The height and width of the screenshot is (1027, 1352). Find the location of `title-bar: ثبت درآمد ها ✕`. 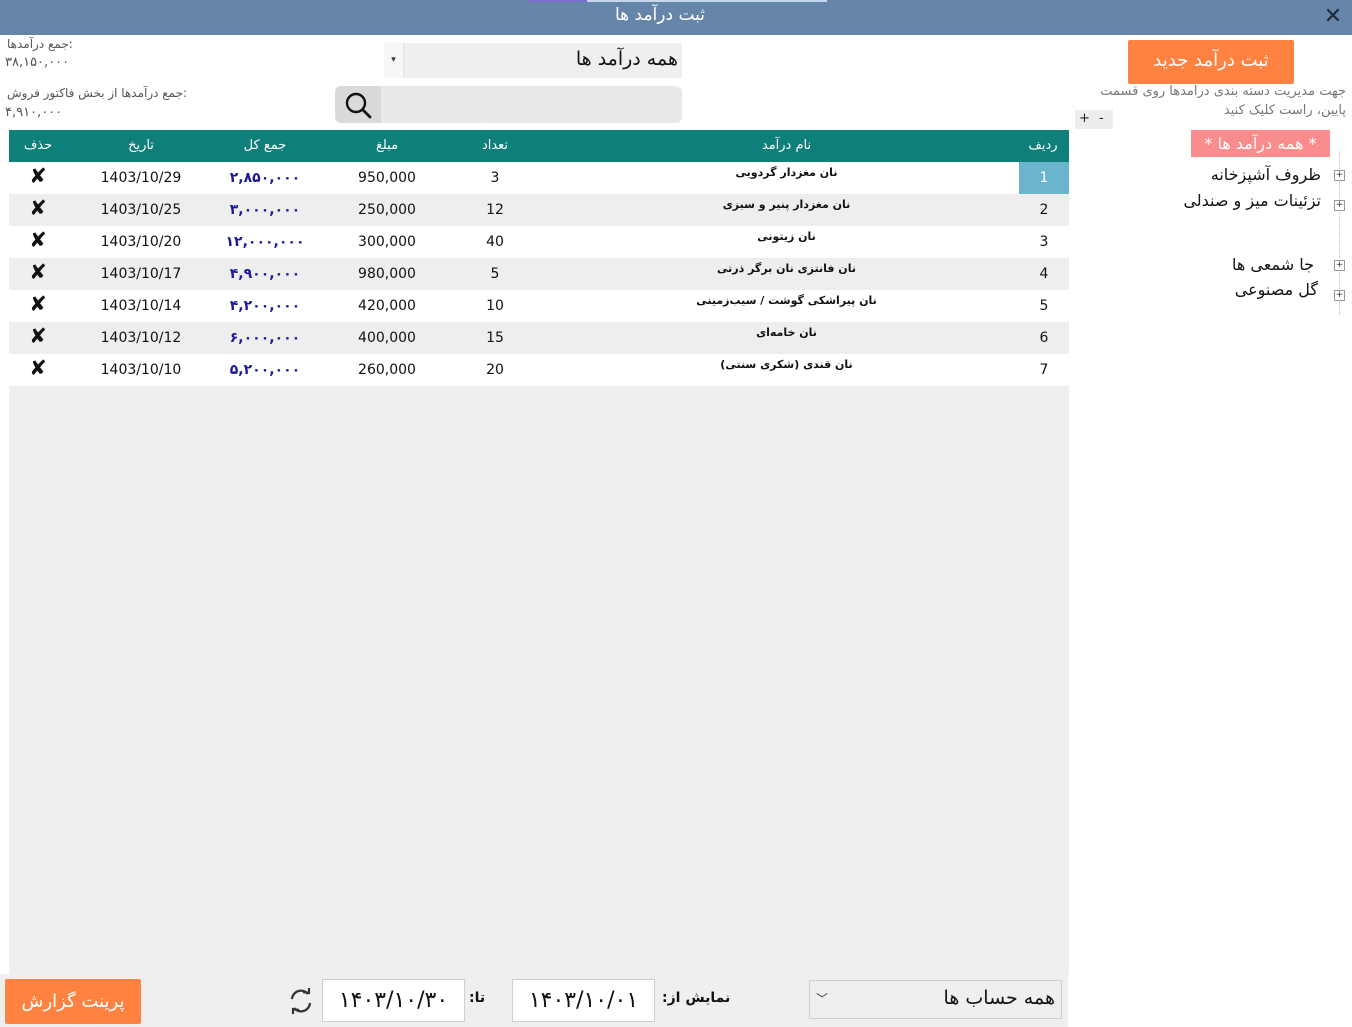

title-bar: ثبت درآمد ها ✕ is located at coordinates (676, 17).